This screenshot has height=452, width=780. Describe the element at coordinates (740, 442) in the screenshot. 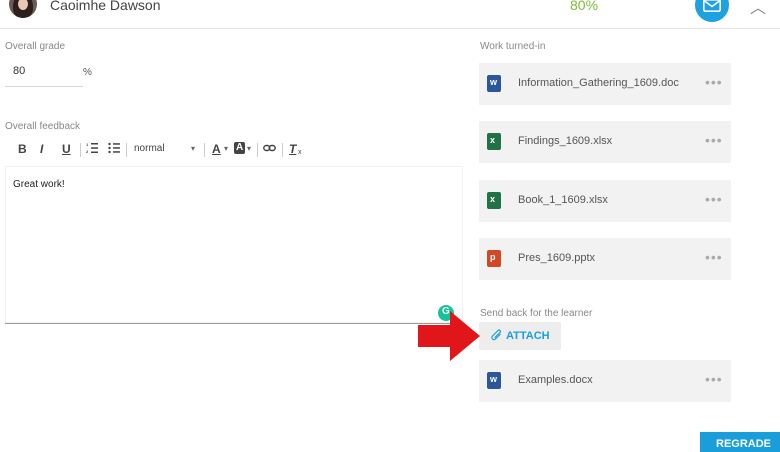

I see `regrade-button: REGRADE` at that location.